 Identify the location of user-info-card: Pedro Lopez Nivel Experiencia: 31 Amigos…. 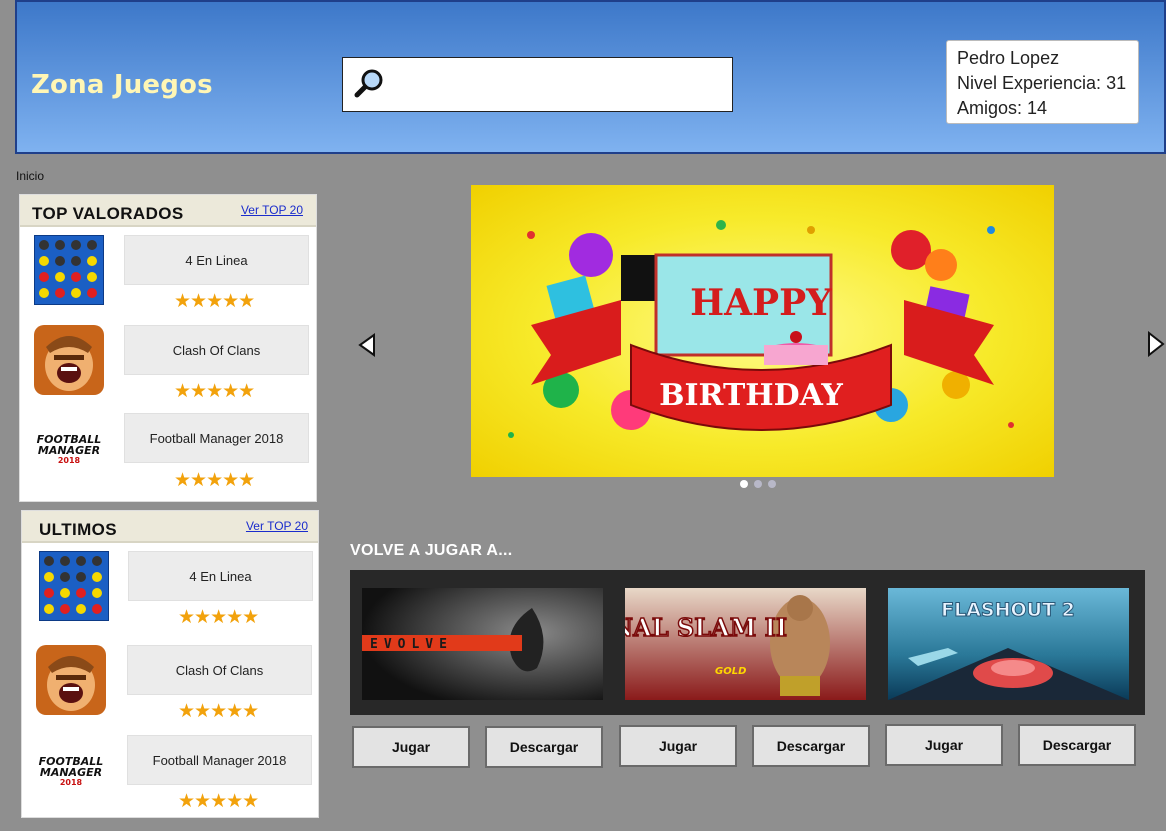
(1042, 82).